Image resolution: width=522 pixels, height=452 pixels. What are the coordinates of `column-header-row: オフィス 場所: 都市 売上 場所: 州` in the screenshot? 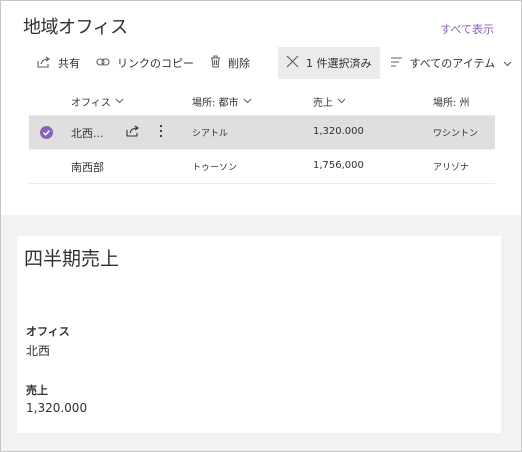 It's located at (262, 100).